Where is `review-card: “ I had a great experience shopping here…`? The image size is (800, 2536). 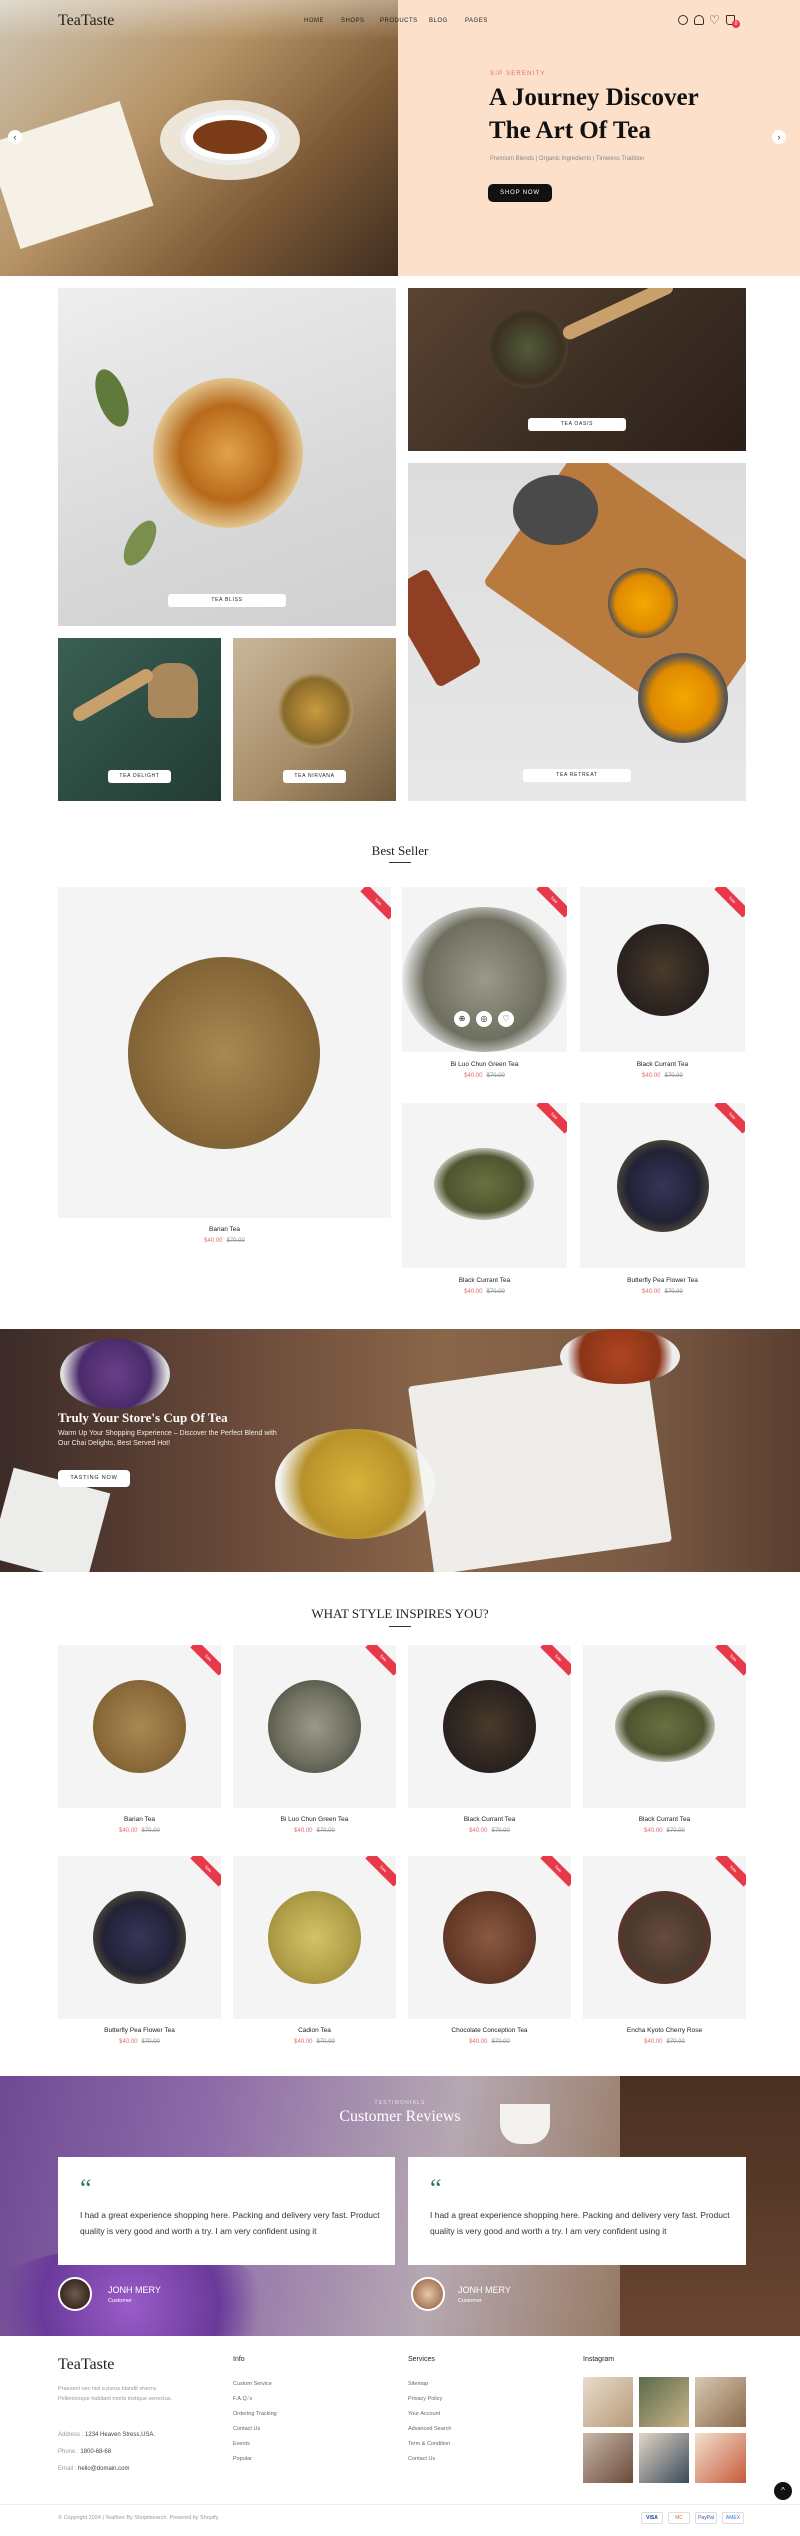
review-card: “ I had a great experience shopping here… is located at coordinates (577, 2211).